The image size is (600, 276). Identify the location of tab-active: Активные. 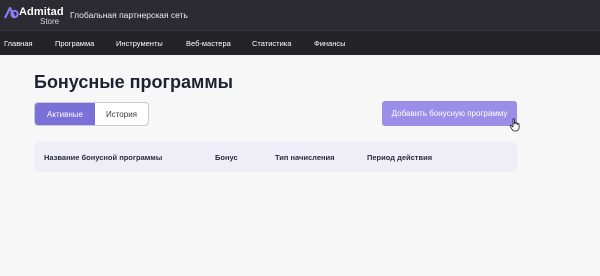
(65, 114).